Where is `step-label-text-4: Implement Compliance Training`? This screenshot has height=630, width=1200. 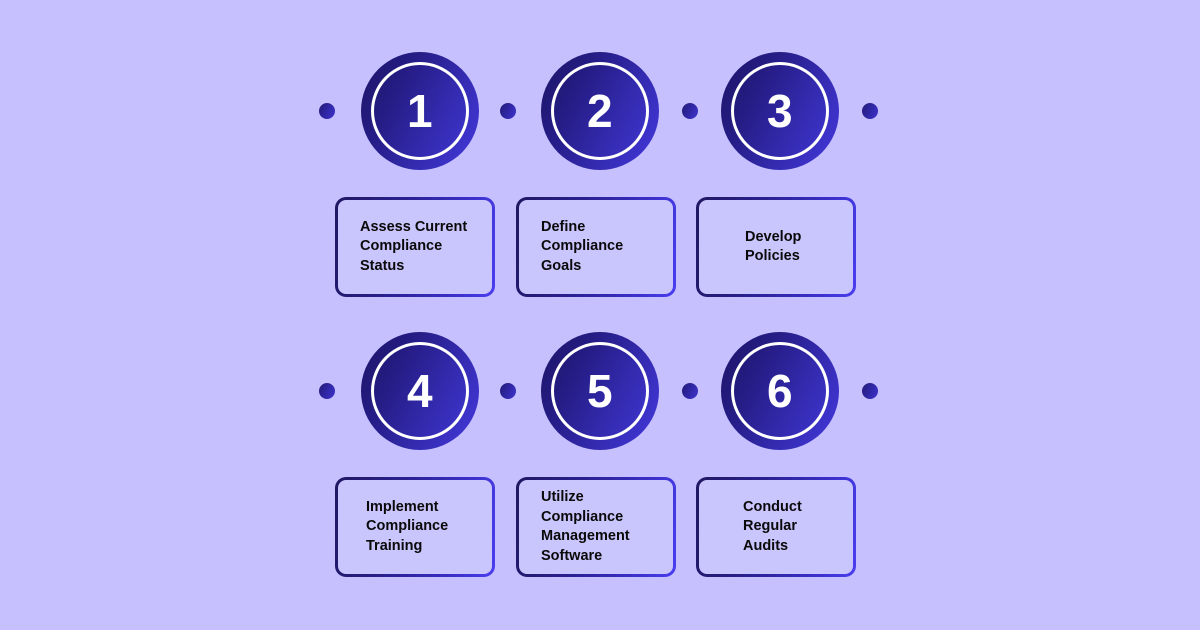 step-label-text-4: Implement Compliance Training is located at coordinates (407, 526).